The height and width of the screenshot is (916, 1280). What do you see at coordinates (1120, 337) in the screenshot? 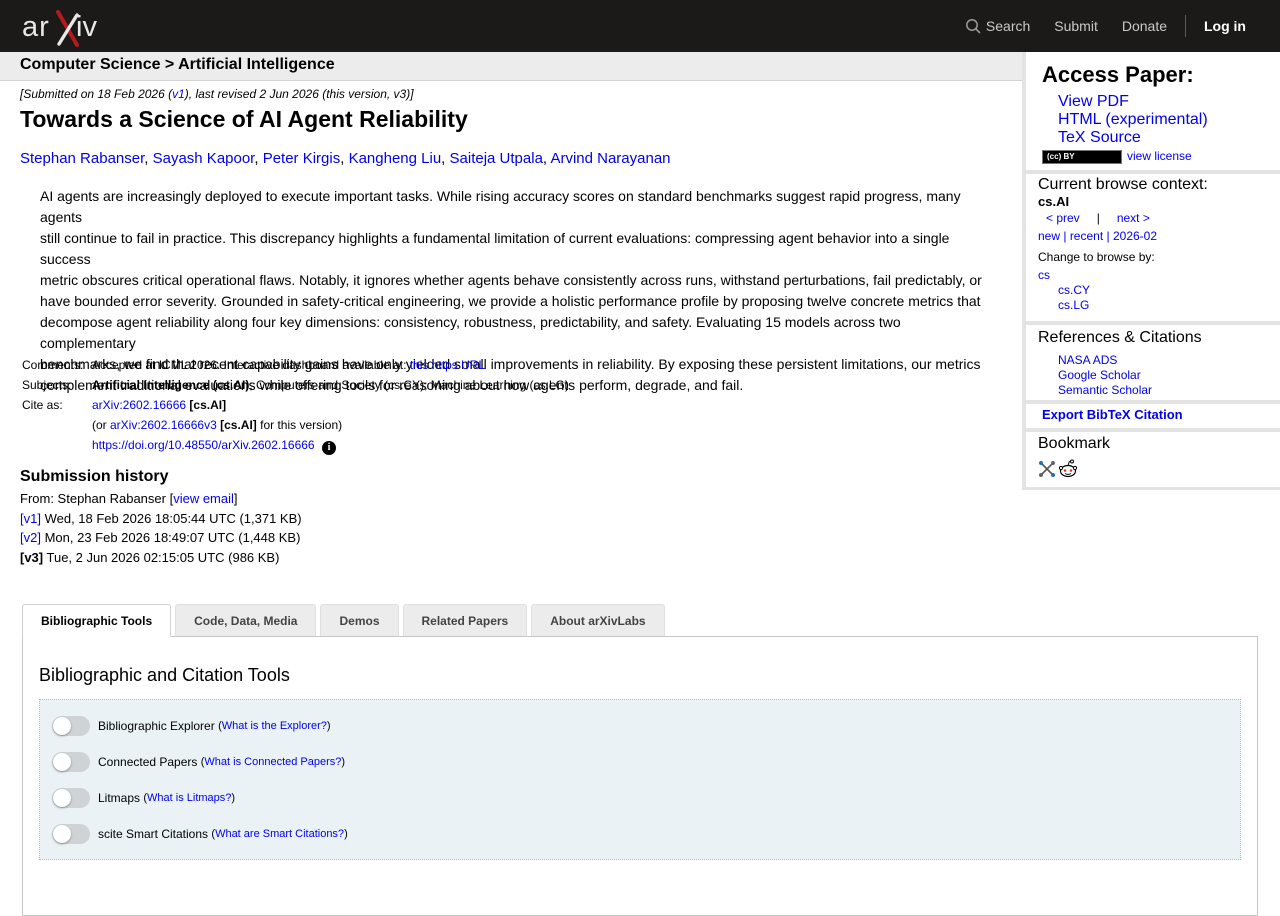
I see `references-heading: References & Citations` at bounding box center [1120, 337].